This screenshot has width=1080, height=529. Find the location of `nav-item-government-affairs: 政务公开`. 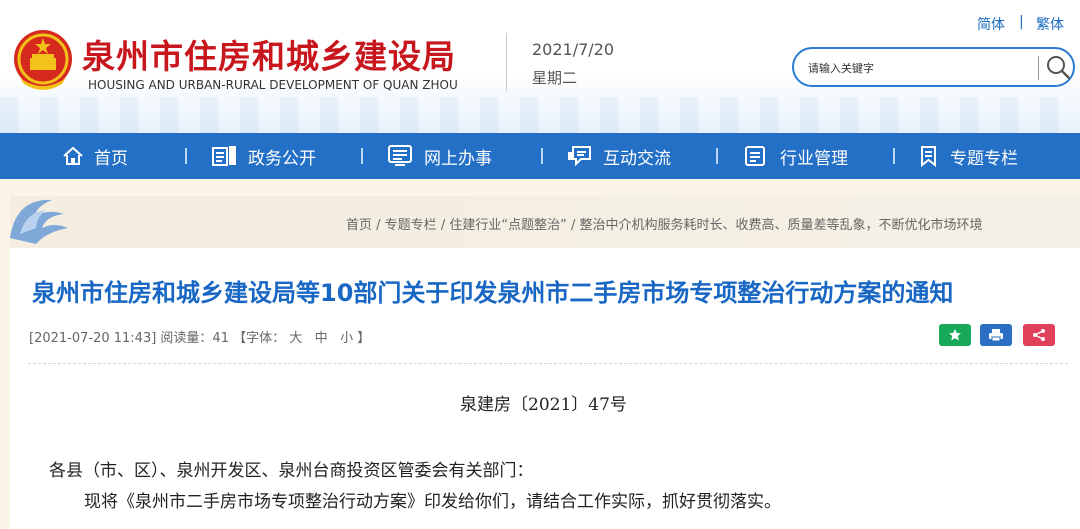

nav-item-government-affairs: 政务公开 is located at coordinates (264, 156).